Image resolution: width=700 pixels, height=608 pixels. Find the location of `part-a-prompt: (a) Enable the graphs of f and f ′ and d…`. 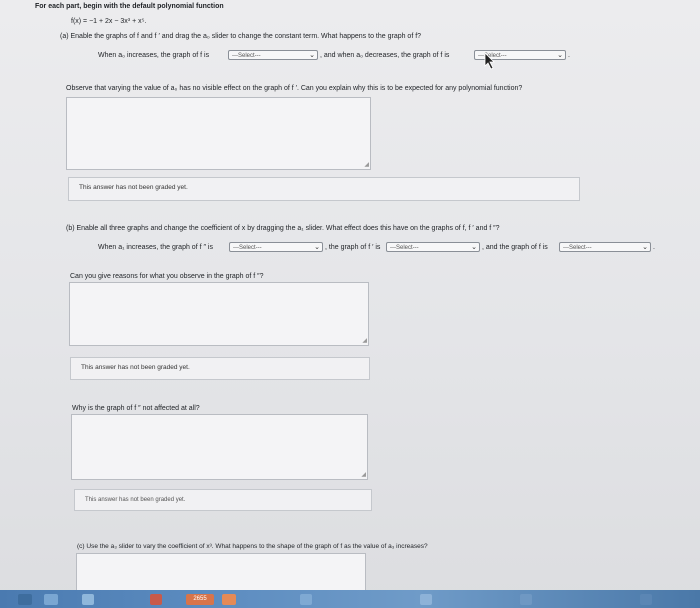

part-a-prompt: (a) Enable the graphs of f and f ′ and d… is located at coordinates (241, 36).